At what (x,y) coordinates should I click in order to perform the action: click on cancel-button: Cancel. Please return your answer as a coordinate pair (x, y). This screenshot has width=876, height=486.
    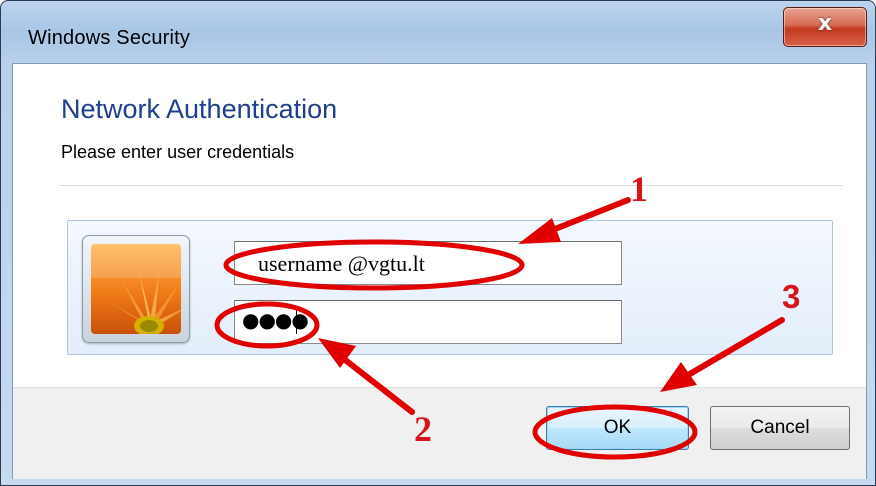
    Looking at the image, I should click on (780, 428).